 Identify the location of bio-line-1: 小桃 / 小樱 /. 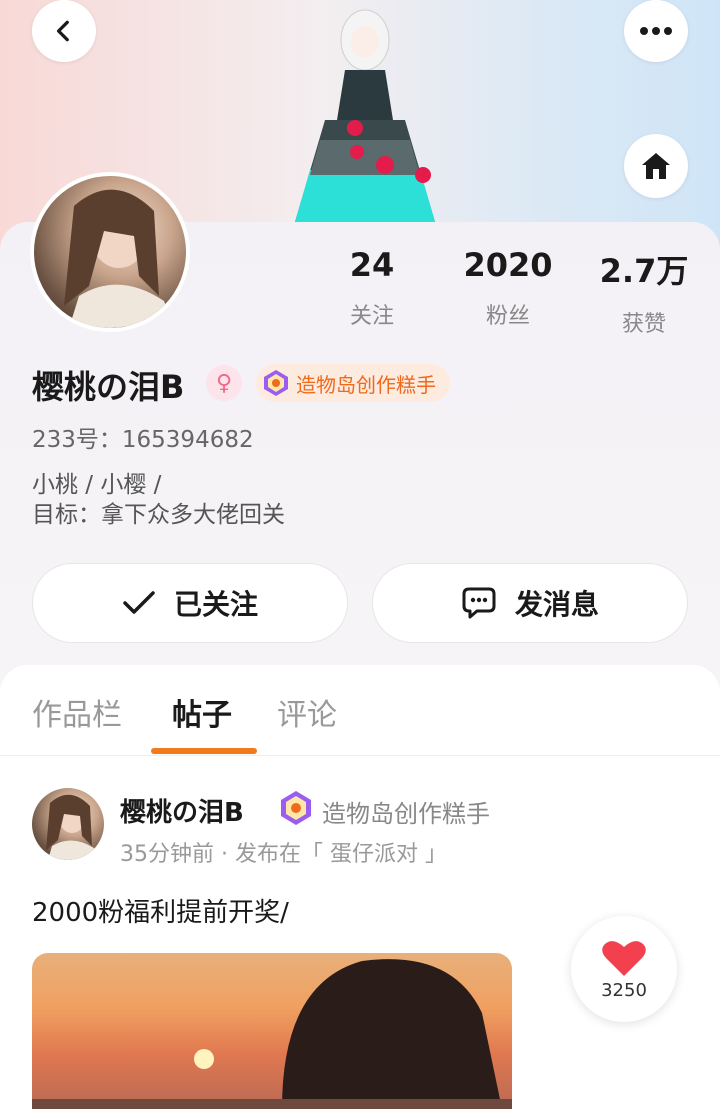
(97, 485).